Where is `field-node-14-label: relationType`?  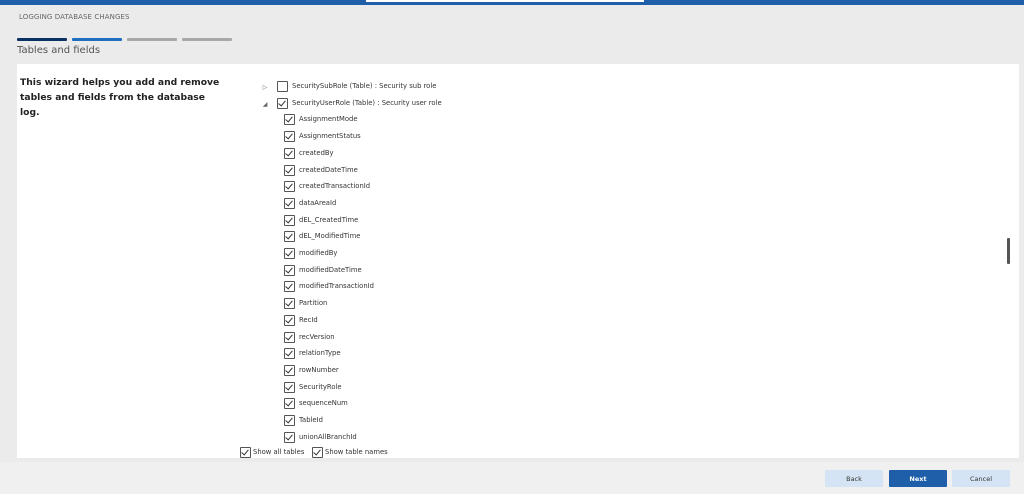 field-node-14-label: relationType is located at coordinates (320, 353).